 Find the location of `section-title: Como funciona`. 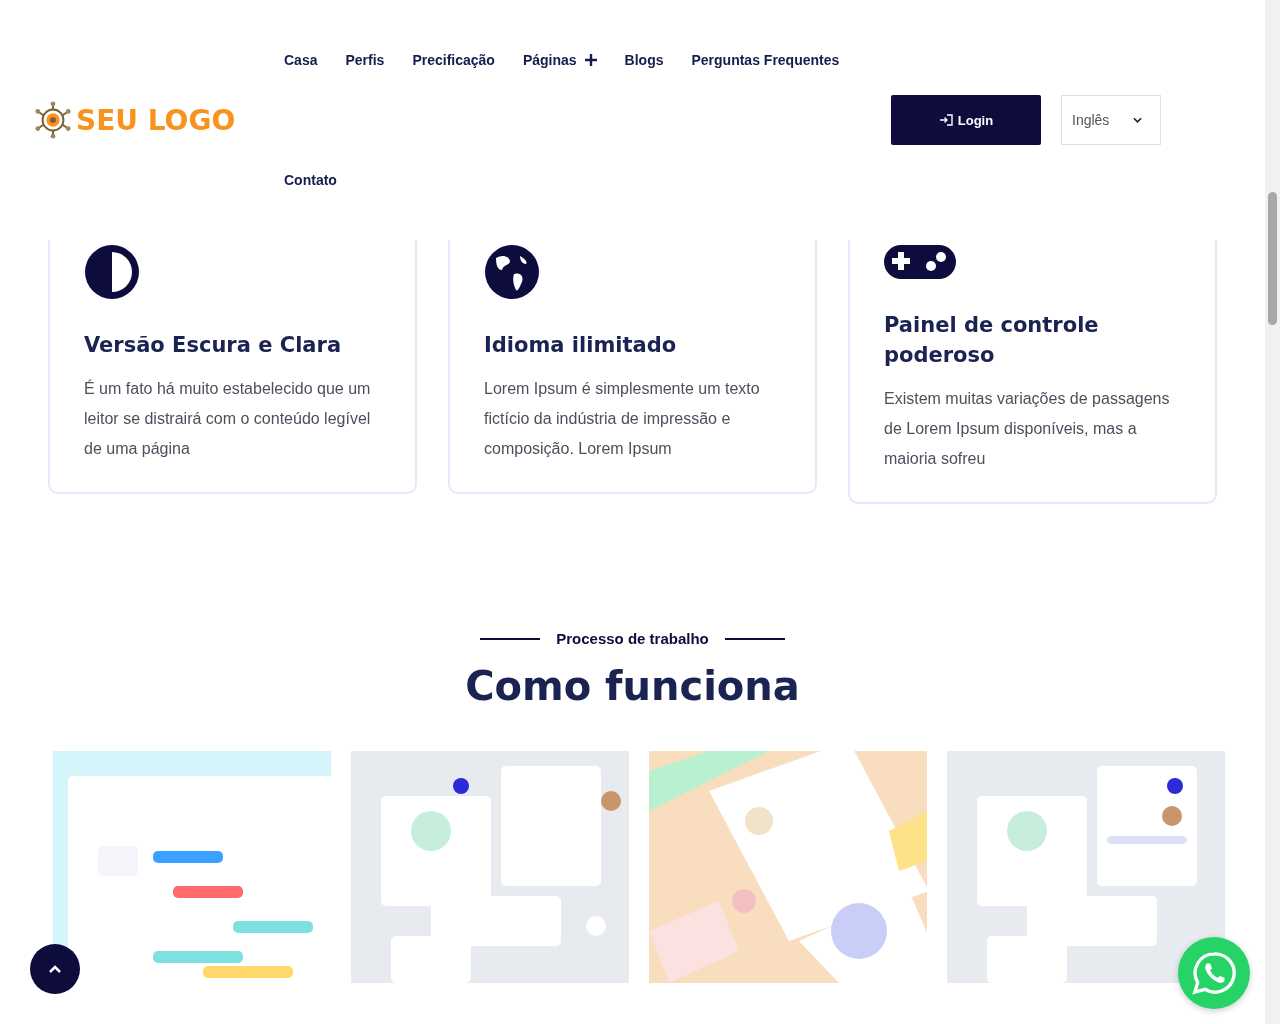

section-title: Como funciona is located at coordinates (632, 686).